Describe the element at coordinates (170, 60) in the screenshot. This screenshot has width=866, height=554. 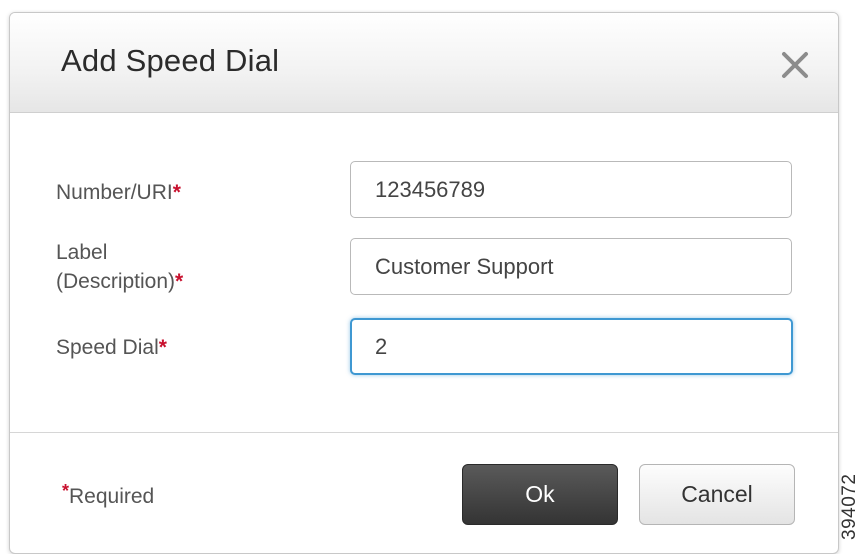
I see `dialog-title: Add Speed Dial` at that location.